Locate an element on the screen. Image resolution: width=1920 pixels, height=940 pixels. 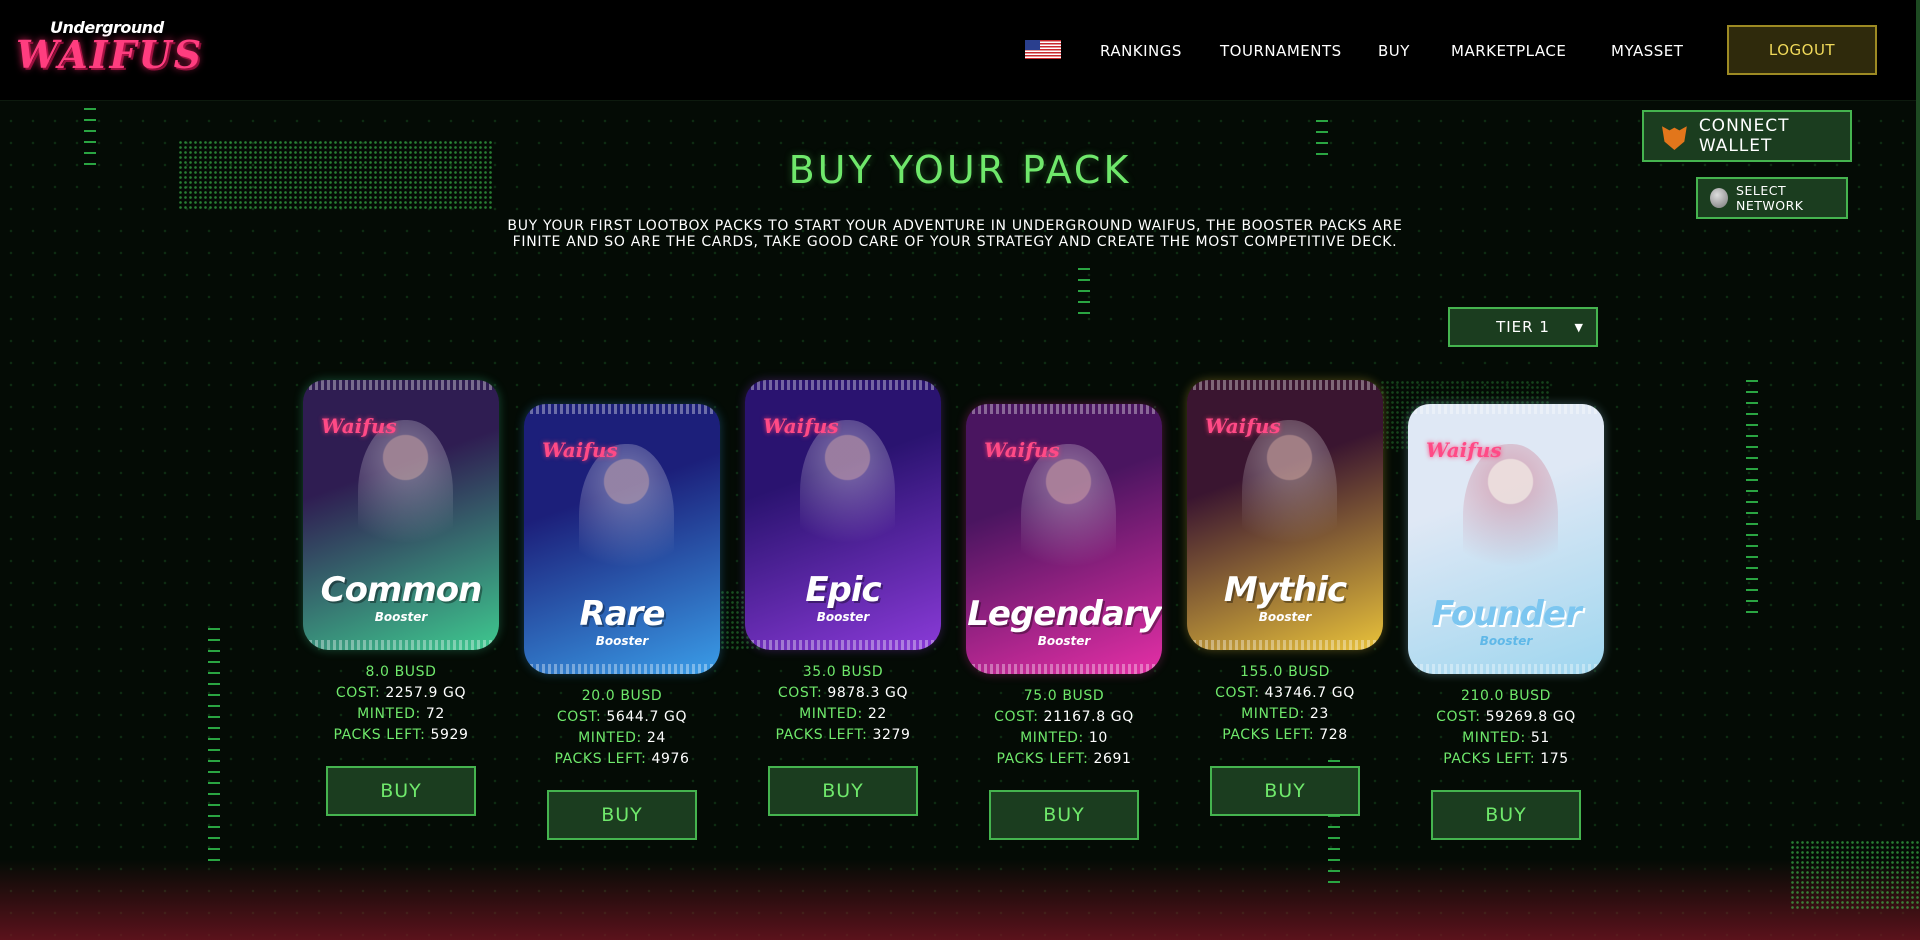
page-title: BUY YOUR PACK is located at coordinates (960, 170).